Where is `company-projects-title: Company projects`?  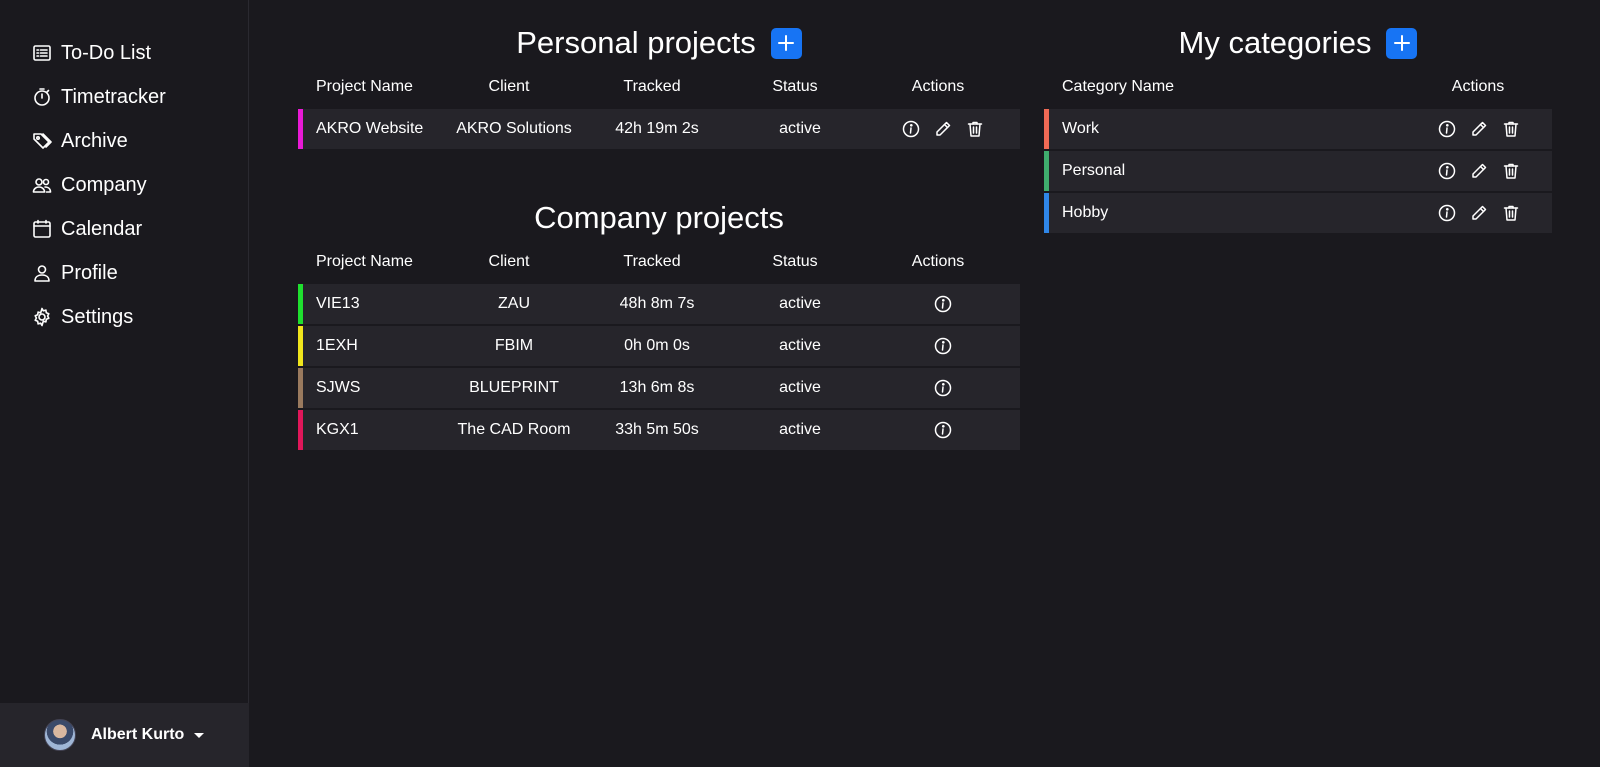
company-projects-title: Company projects is located at coordinates (659, 217).